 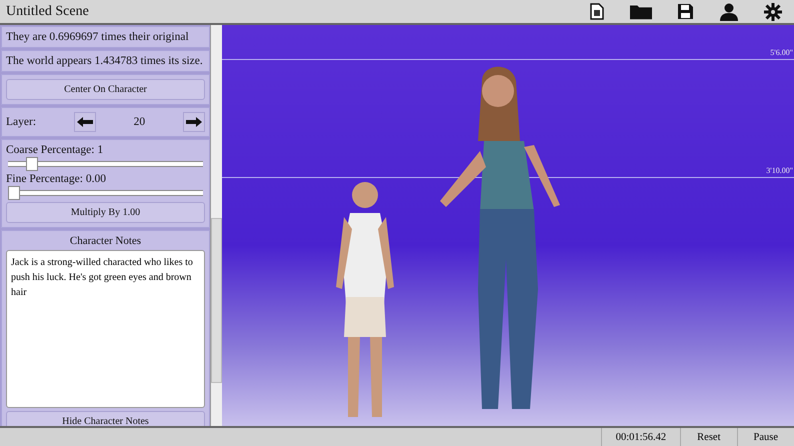 I want to click on person-button, so click(x=729, y=12).